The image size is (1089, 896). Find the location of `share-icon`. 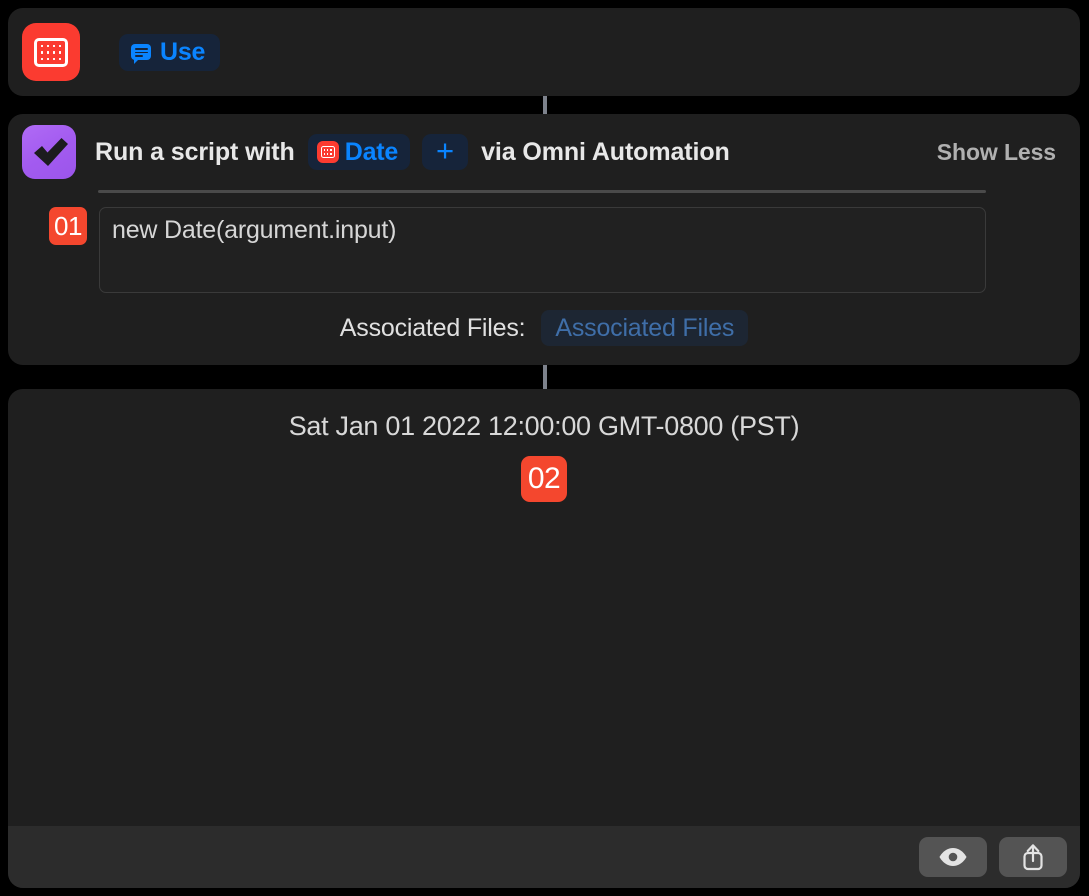

share-icon is located at coordinates (1033, 857).